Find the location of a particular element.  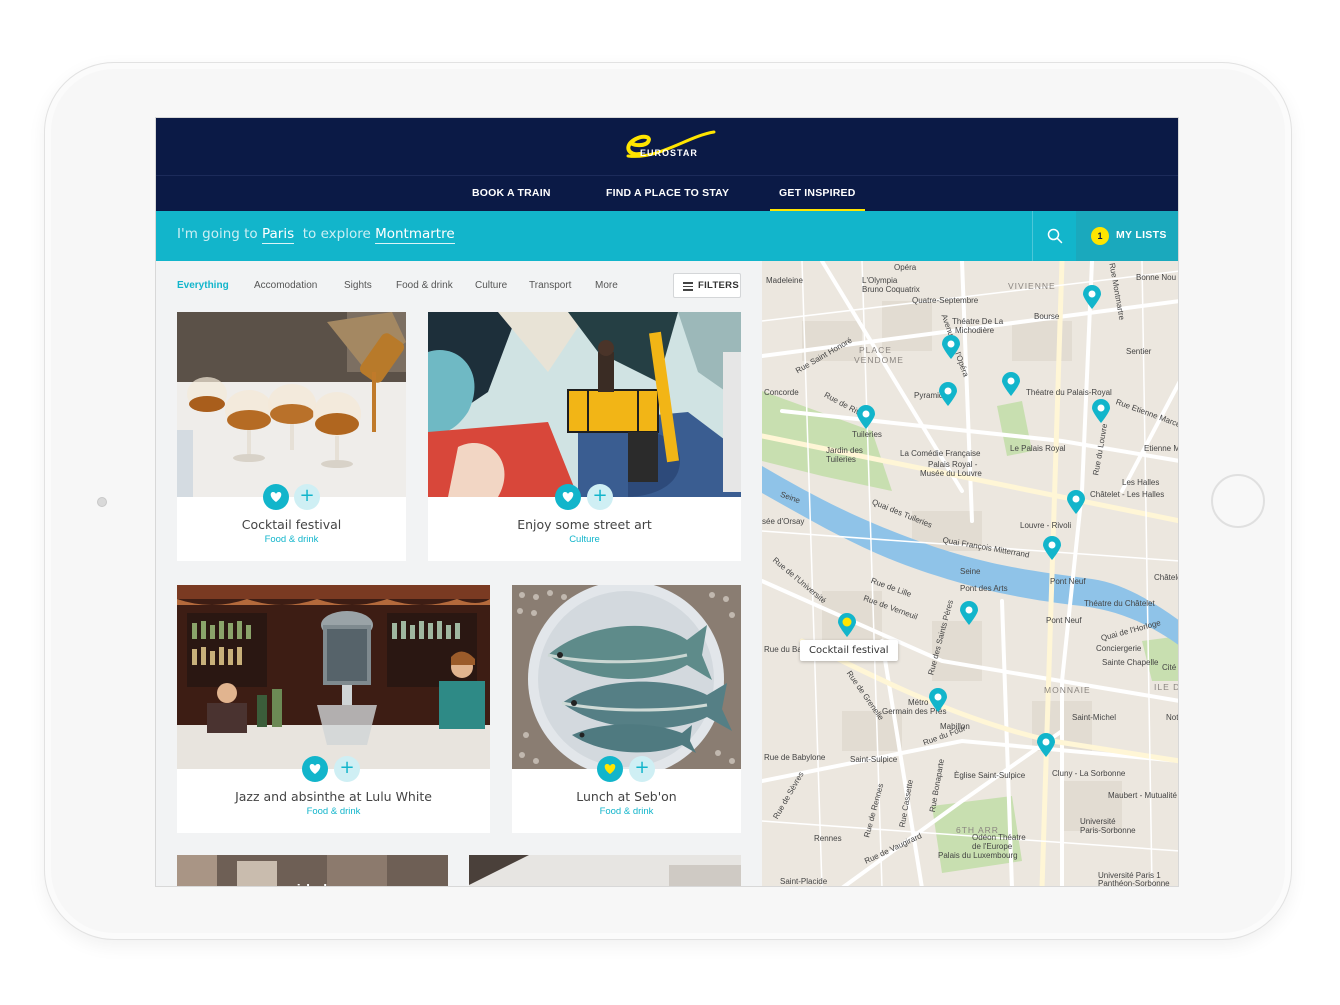

map-label: Cluny - La Sorbonne is located at coordinates (1089, 773).